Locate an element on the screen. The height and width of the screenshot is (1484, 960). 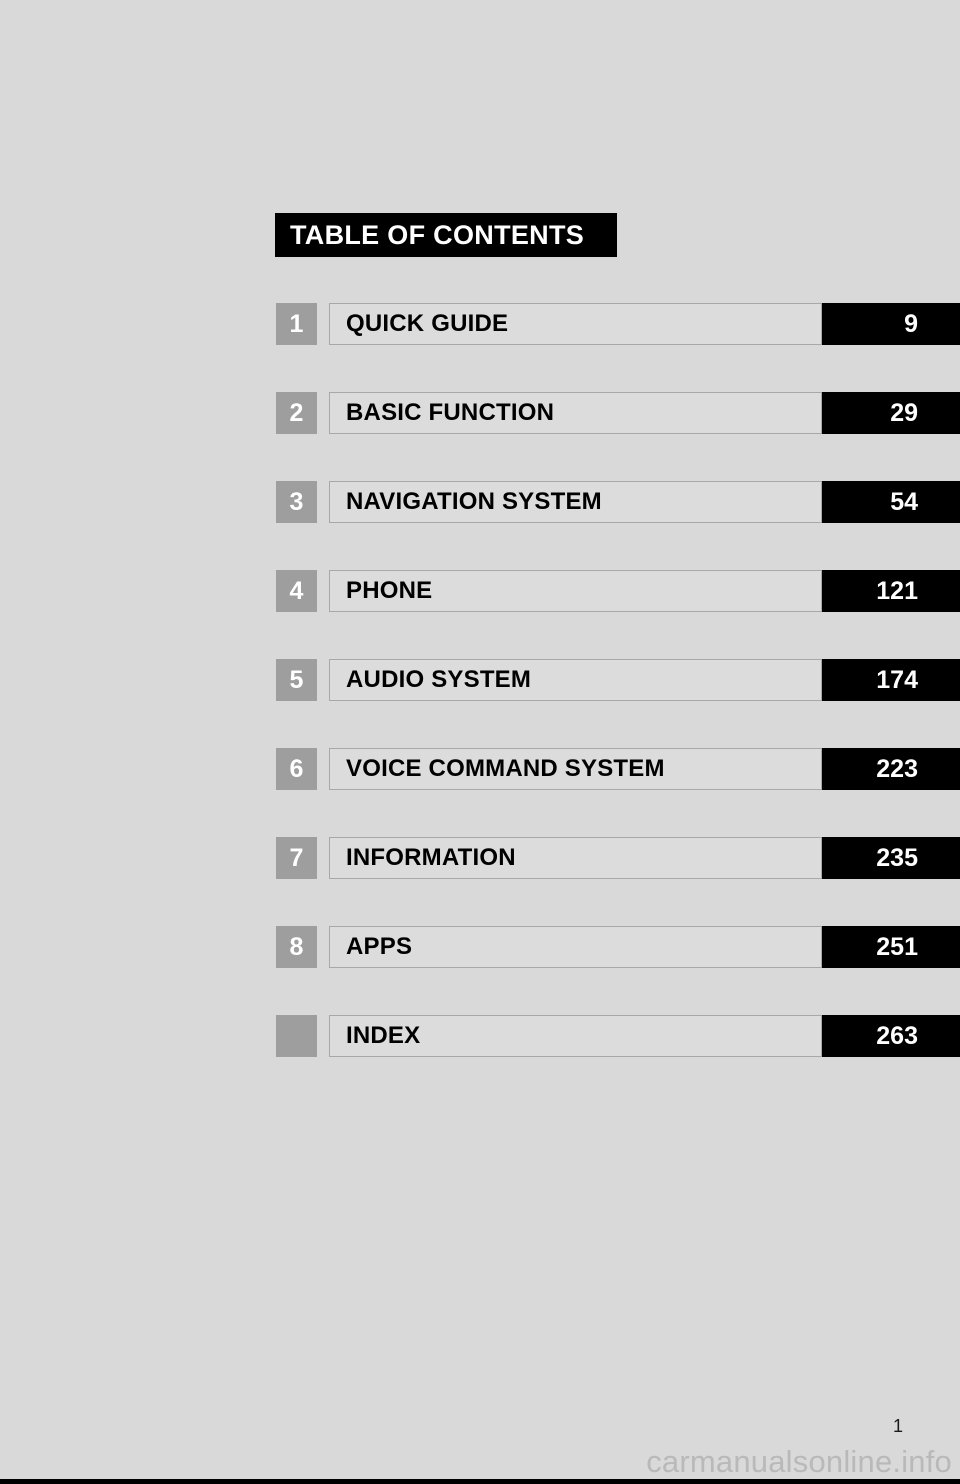
toc-chapter-label: NAVIGATION SYSTEM is located at coordinates (575, 502).